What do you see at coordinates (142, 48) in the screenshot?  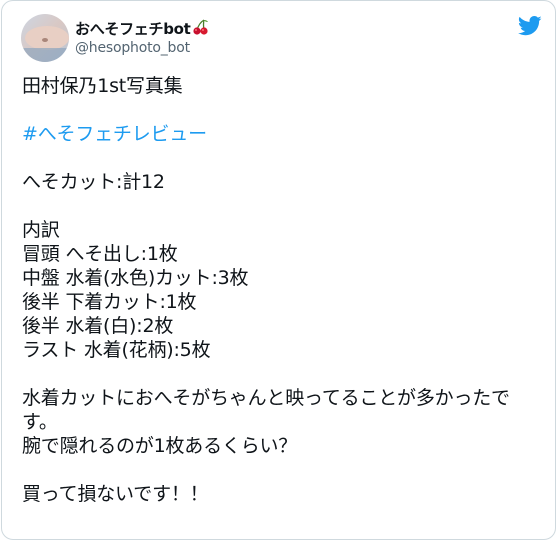 I see `handle: @hesophoto_bot` at bounding box center [142, 48].